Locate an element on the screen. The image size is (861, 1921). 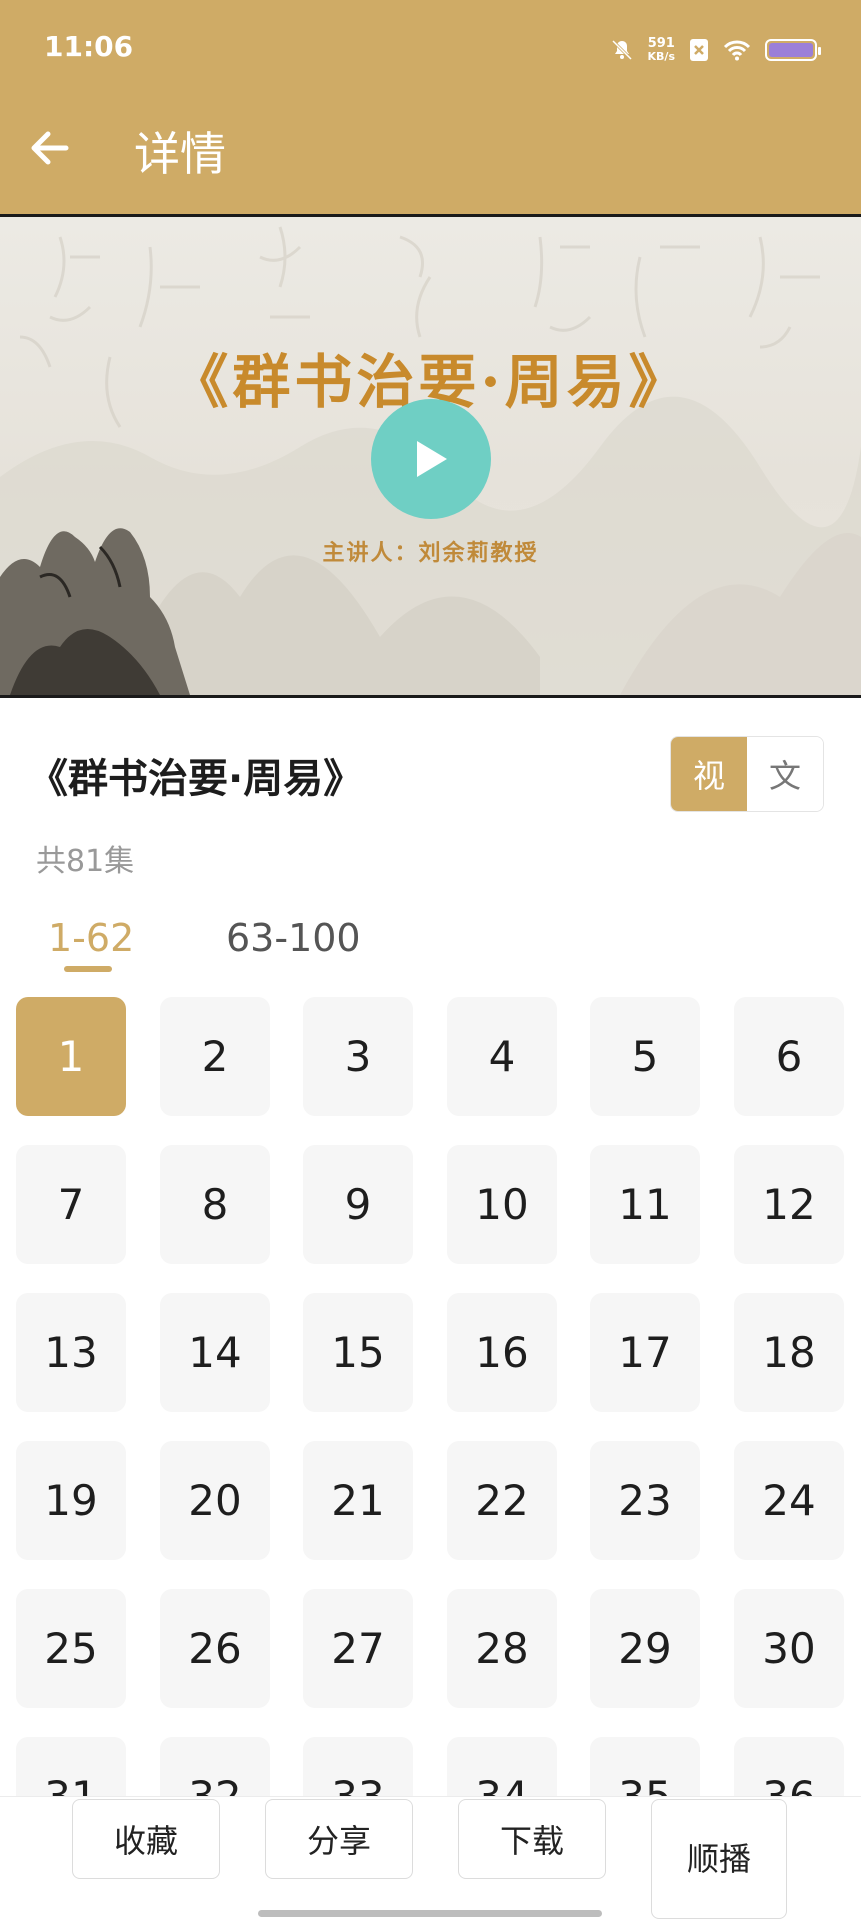
network-speed: 591 KB/s is located at coordinates (661, 50).